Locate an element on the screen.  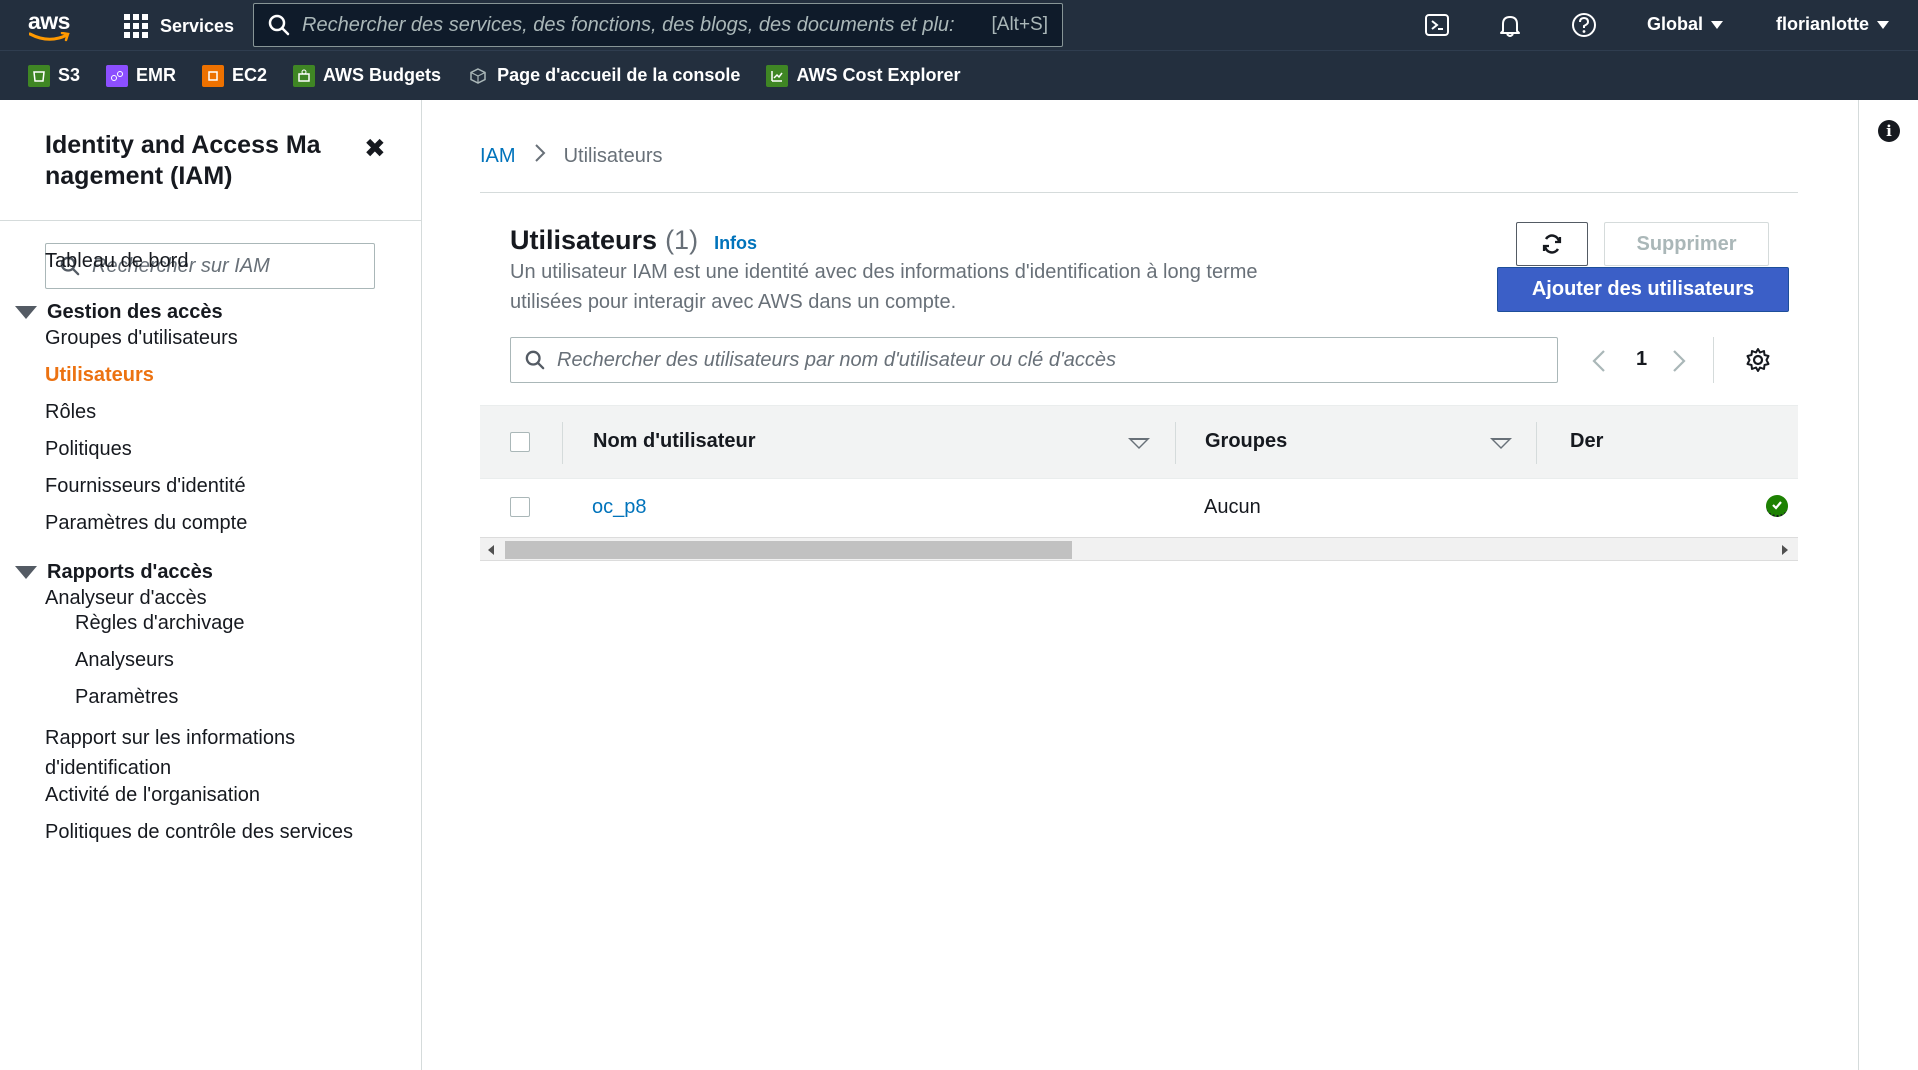
sidebar-item-account-settings: Paramètres du compte is located at coordinates (146, 523).